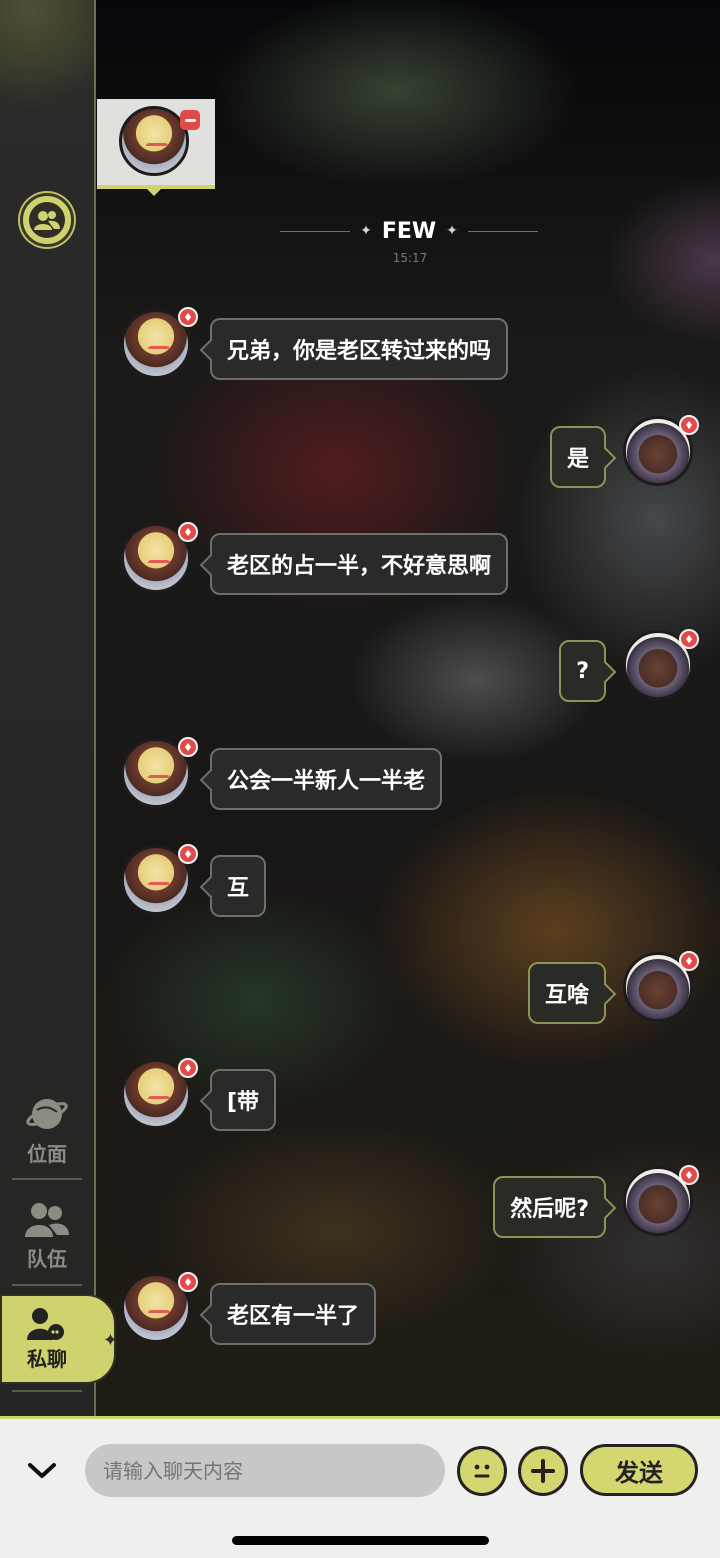 This screenshot has width=720, height=1558. What do you see at coordinates (359, 349) in the screenshot?
I see `message-bubble-incoming: 兄弟，你是老区转过来的吗` at bounding box center [359, 349].